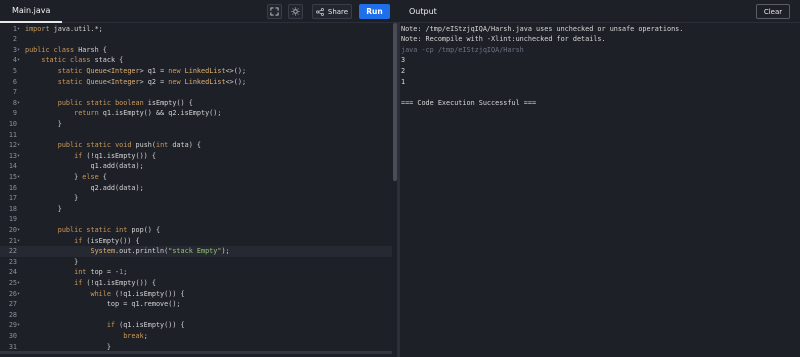 The image size is (800, 357). What do you see at coordinates (338, 11) in the screenshot?
I see `share-label: Share` at bounding box center [338, 11].